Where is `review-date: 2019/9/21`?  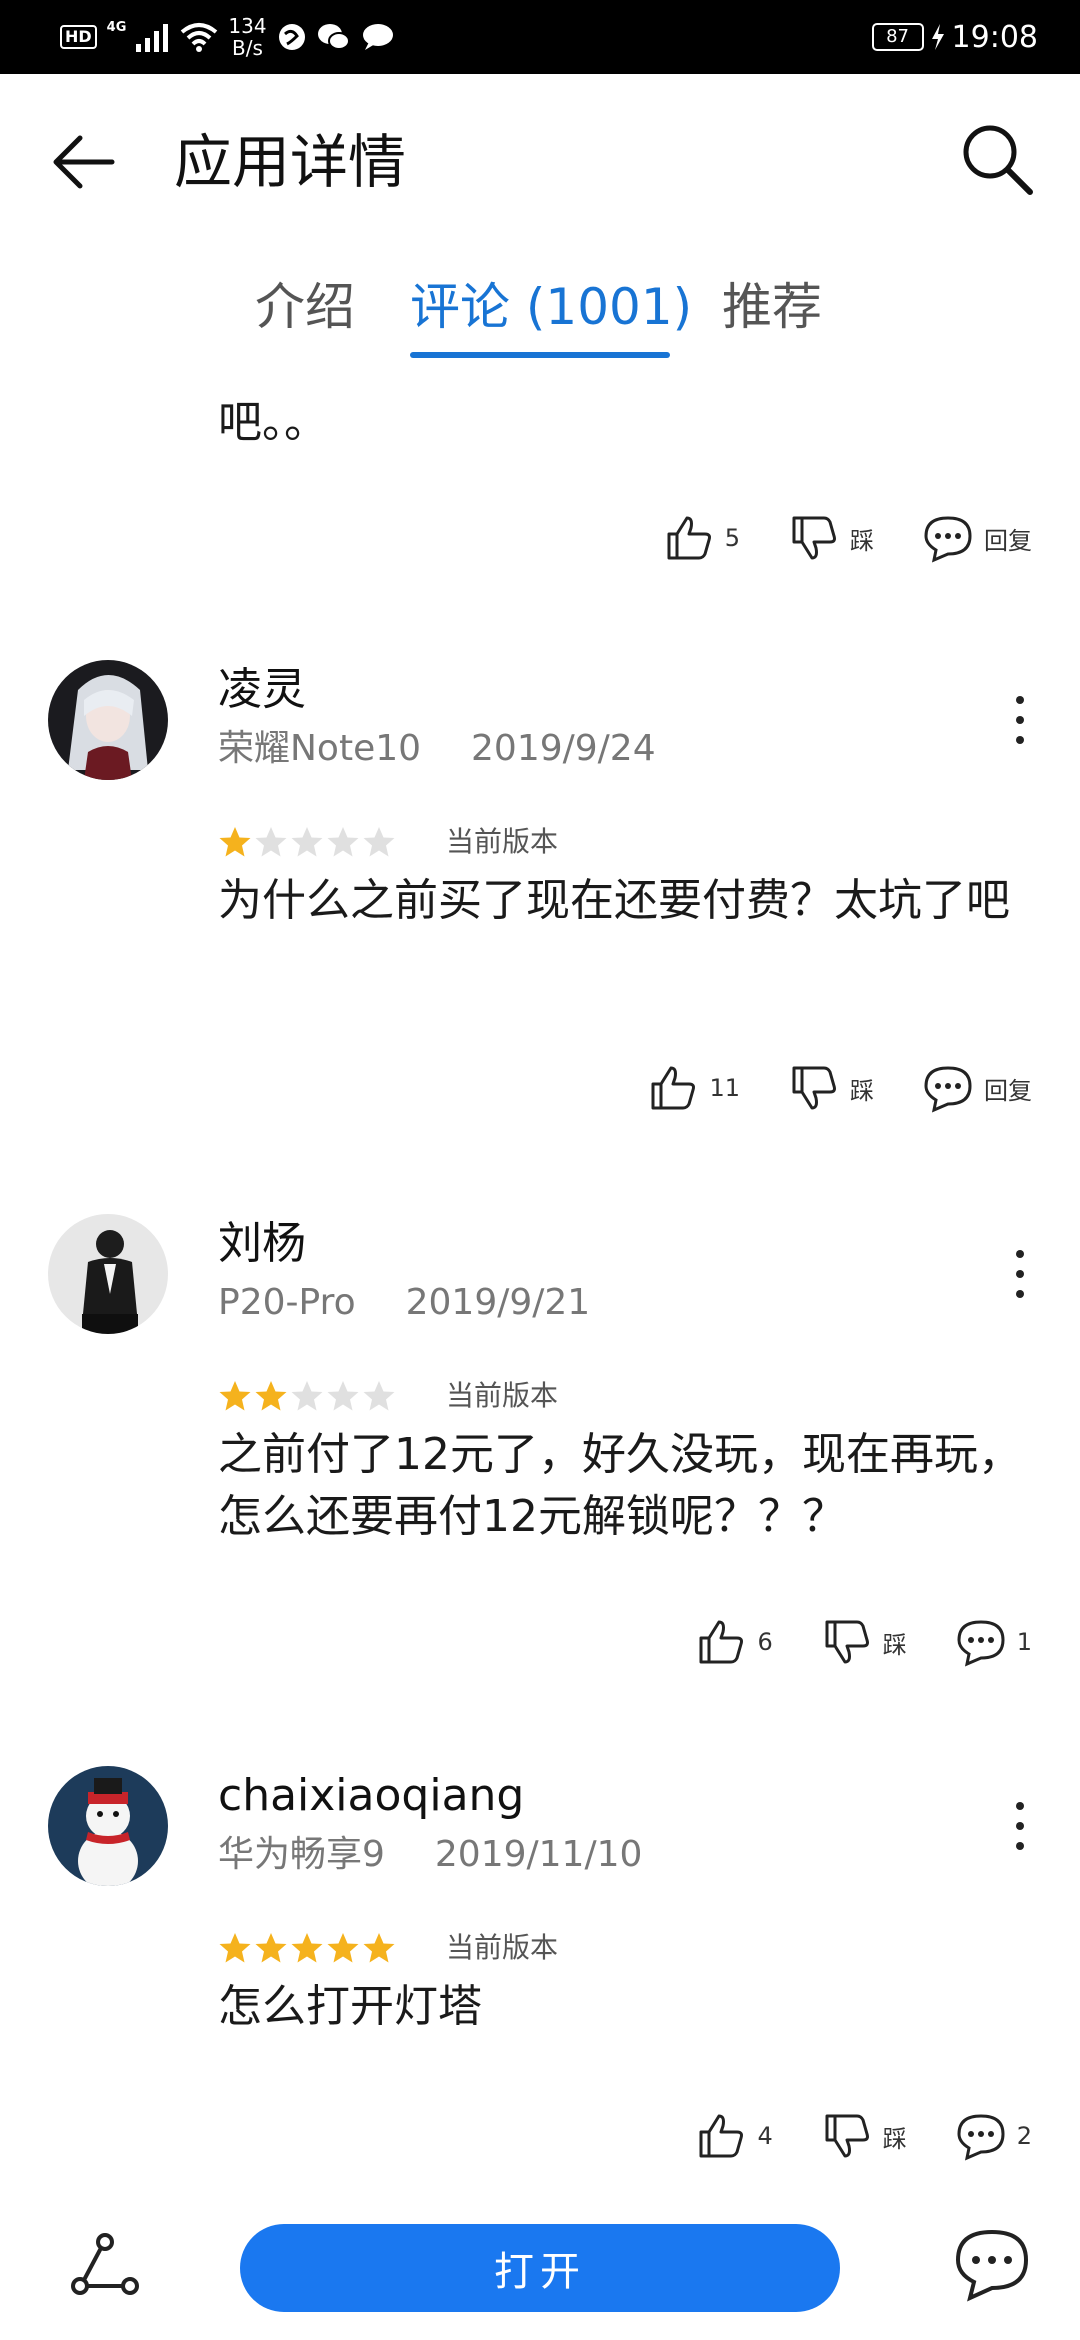
review-date: 2019/9/21 is located at coordinates (498, 1302).